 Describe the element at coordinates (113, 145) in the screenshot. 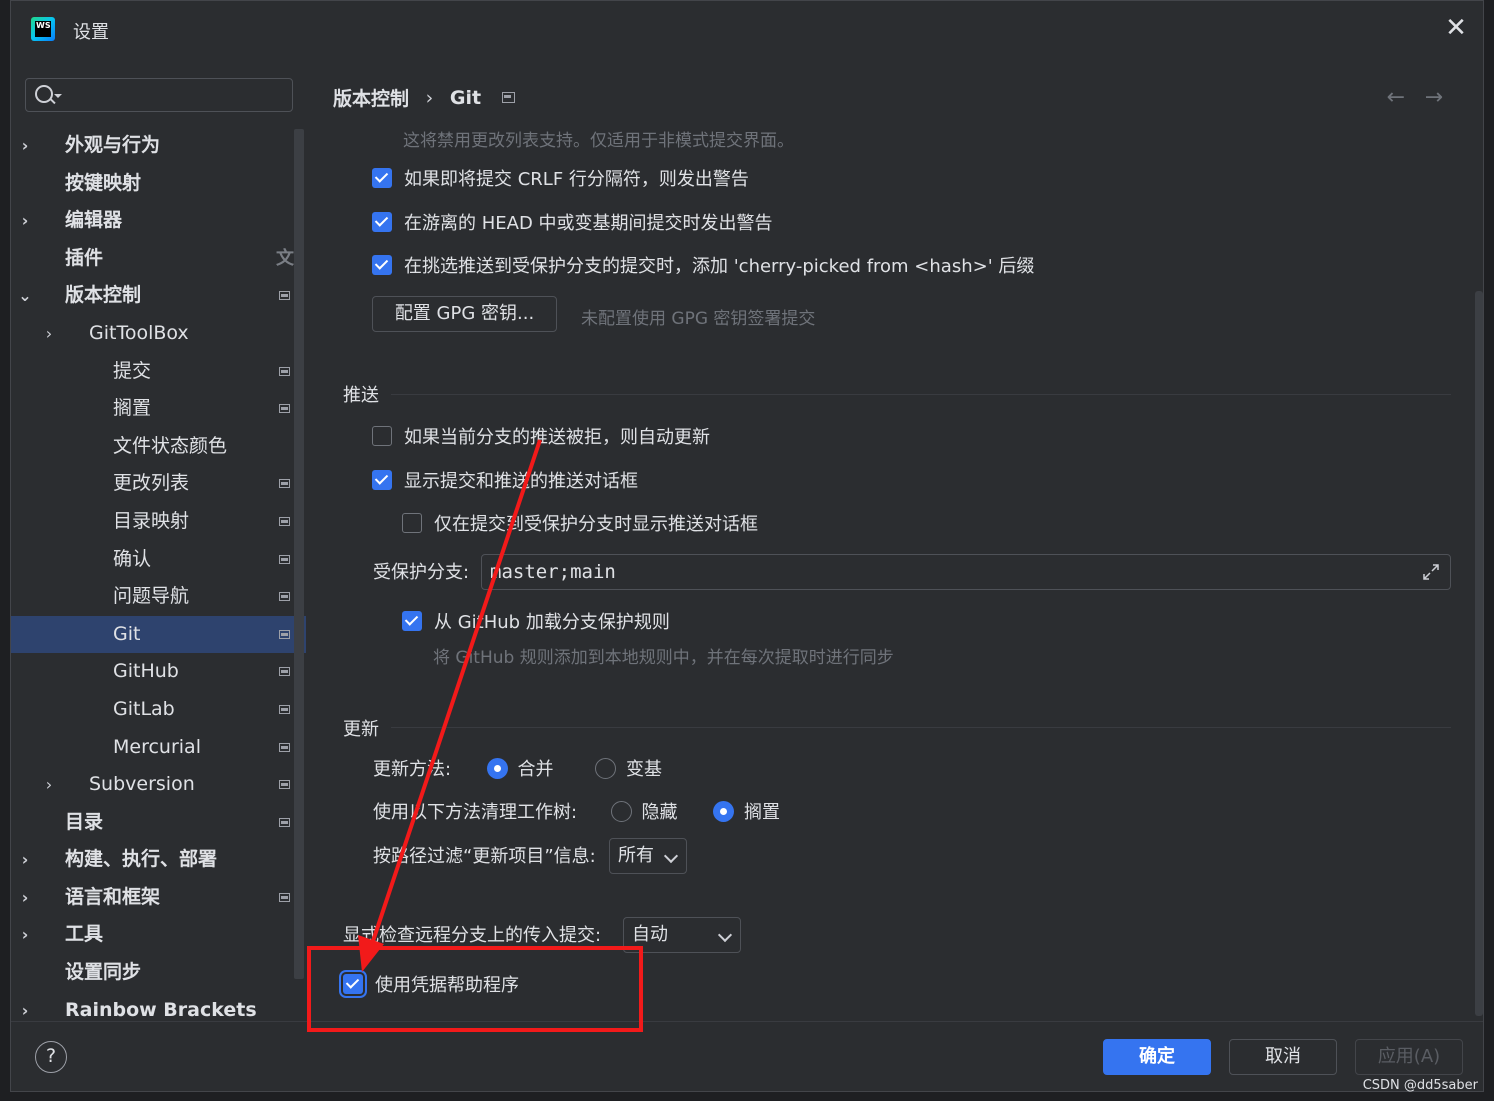

I see `sidebar-item-label: 外观与行为` at that location.